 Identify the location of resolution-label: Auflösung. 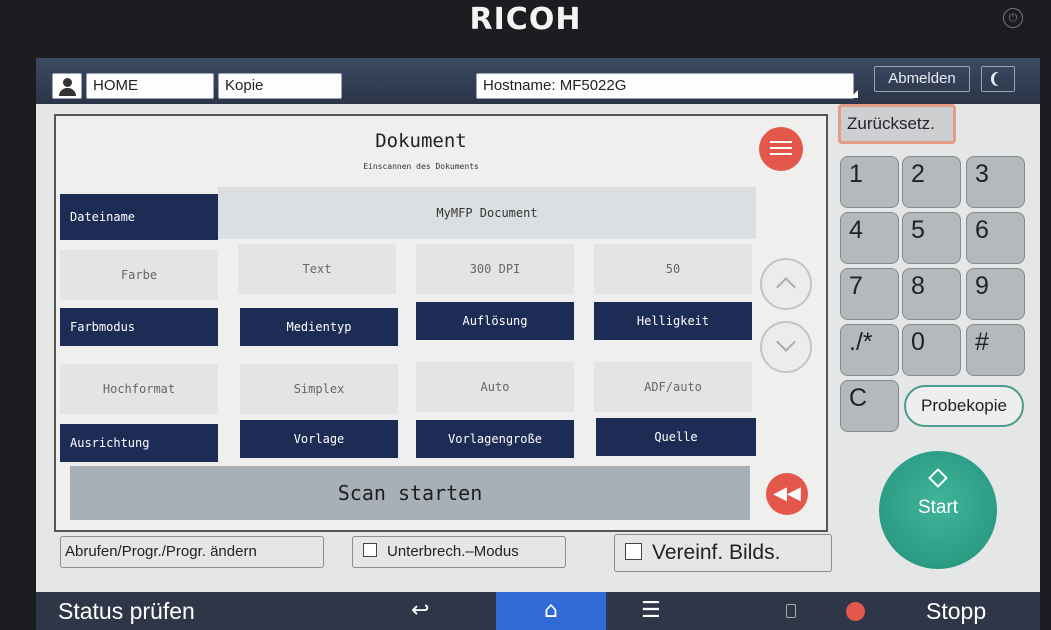
(495, 321).